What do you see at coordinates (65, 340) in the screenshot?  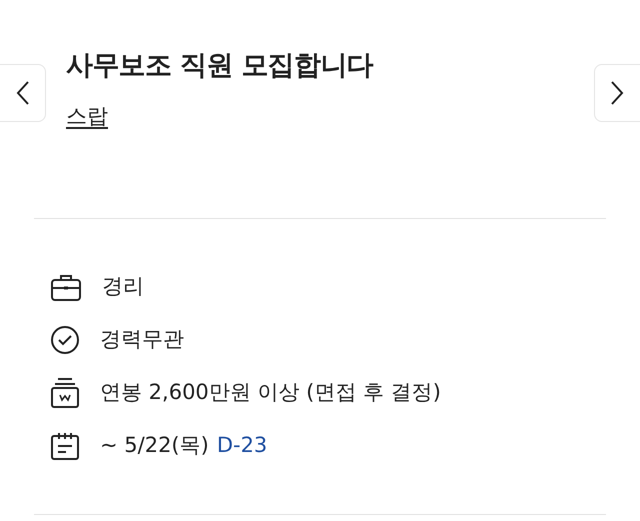 I see `check-circle-icon` at bounding box center [65, 340].